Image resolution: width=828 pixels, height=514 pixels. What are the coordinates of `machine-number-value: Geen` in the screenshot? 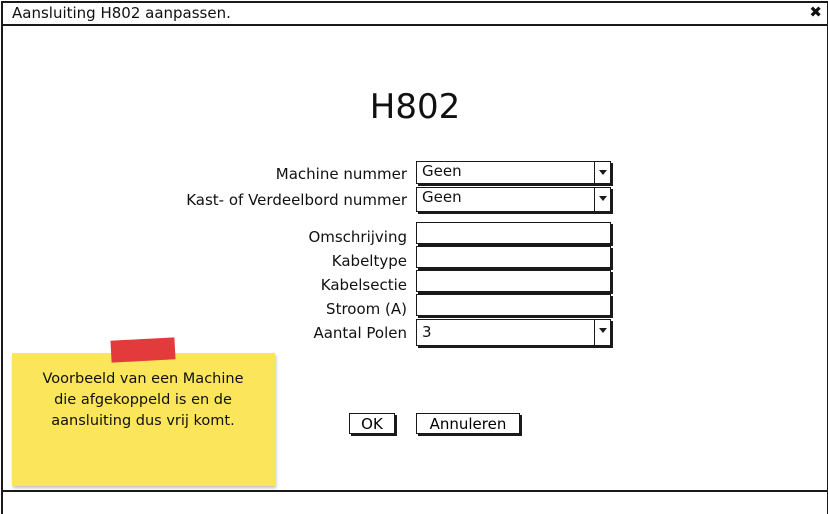 It's located at (442, 171).